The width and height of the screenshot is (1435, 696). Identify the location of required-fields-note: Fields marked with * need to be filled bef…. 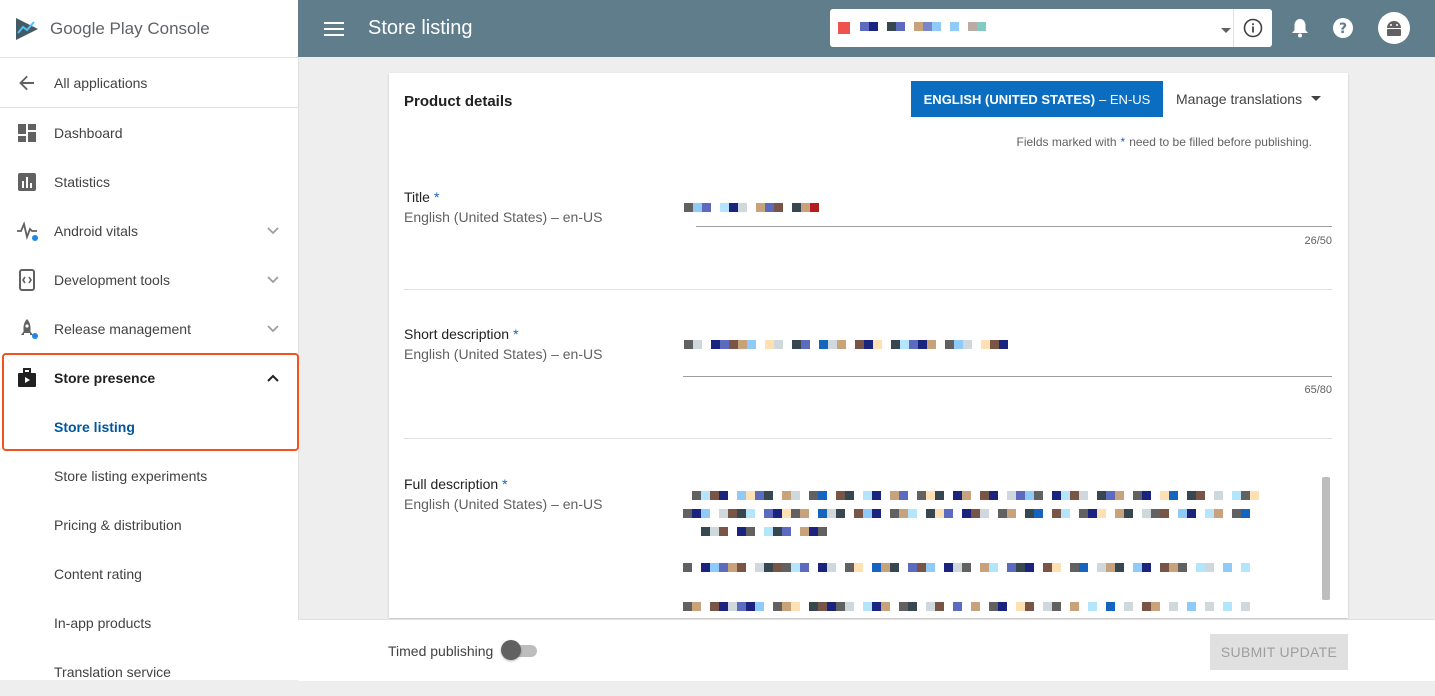
(1164, 142).